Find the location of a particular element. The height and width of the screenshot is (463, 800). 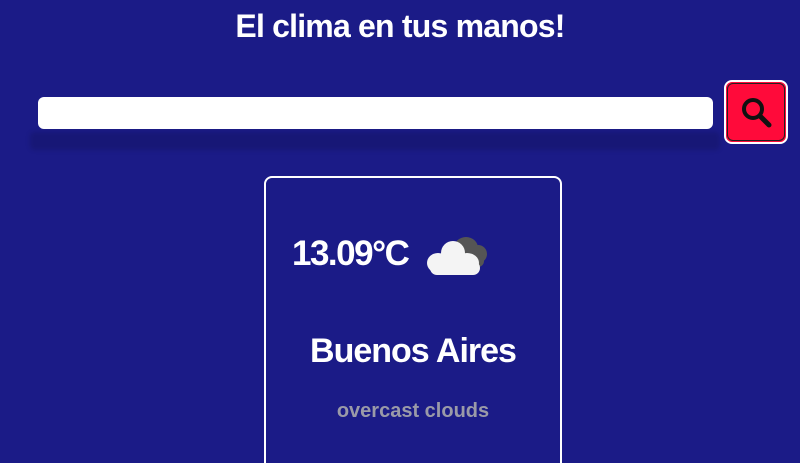

search-button is located at coordinates (756, 112).